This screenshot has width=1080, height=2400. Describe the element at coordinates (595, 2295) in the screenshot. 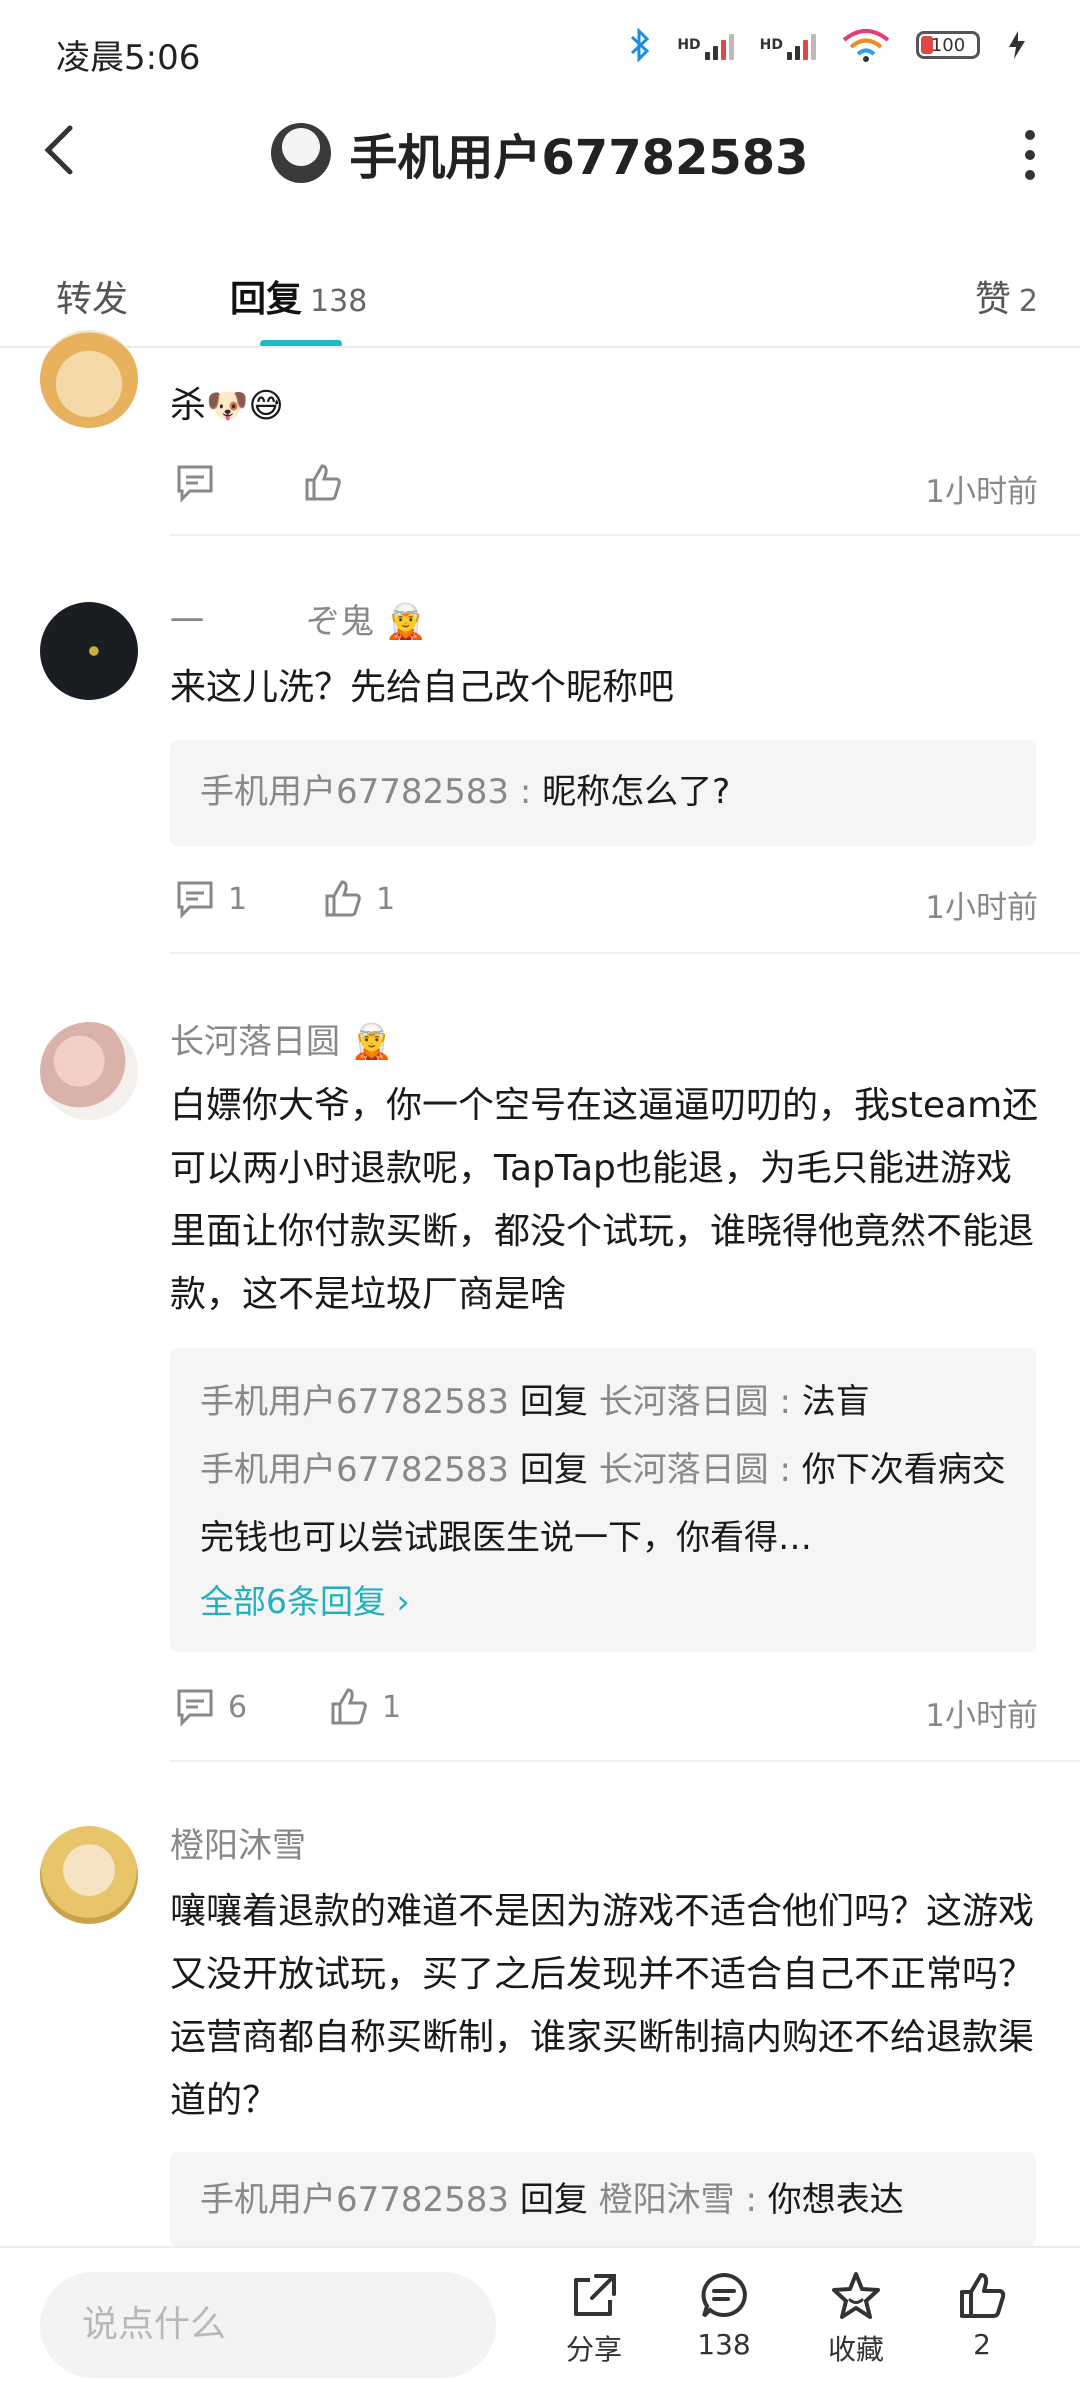

I see `share-icon` at that location.